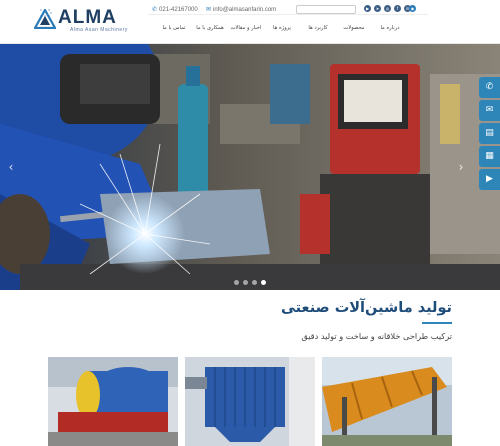 The image size is (500, 446). I want to click on video-icon: ▶, so click(489, 179).